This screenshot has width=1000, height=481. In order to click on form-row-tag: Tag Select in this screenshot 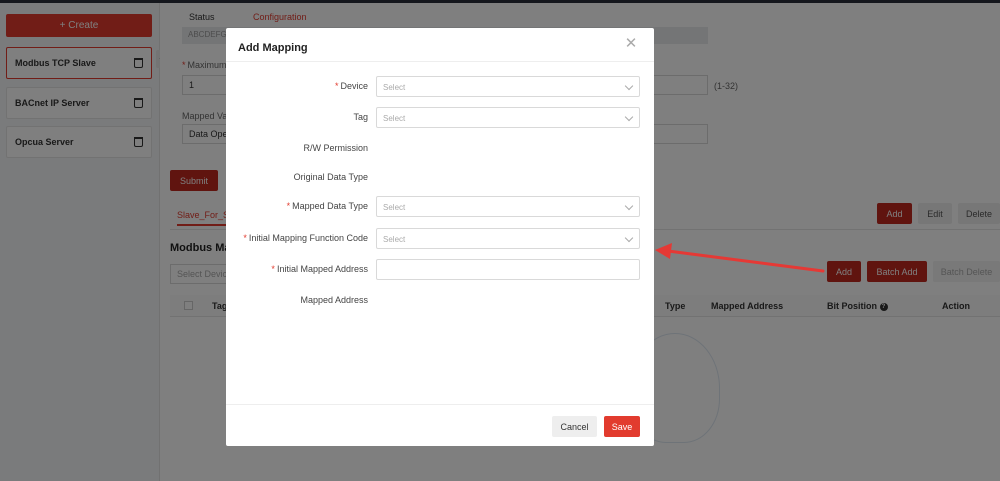, I will do `click(440, 117)`.